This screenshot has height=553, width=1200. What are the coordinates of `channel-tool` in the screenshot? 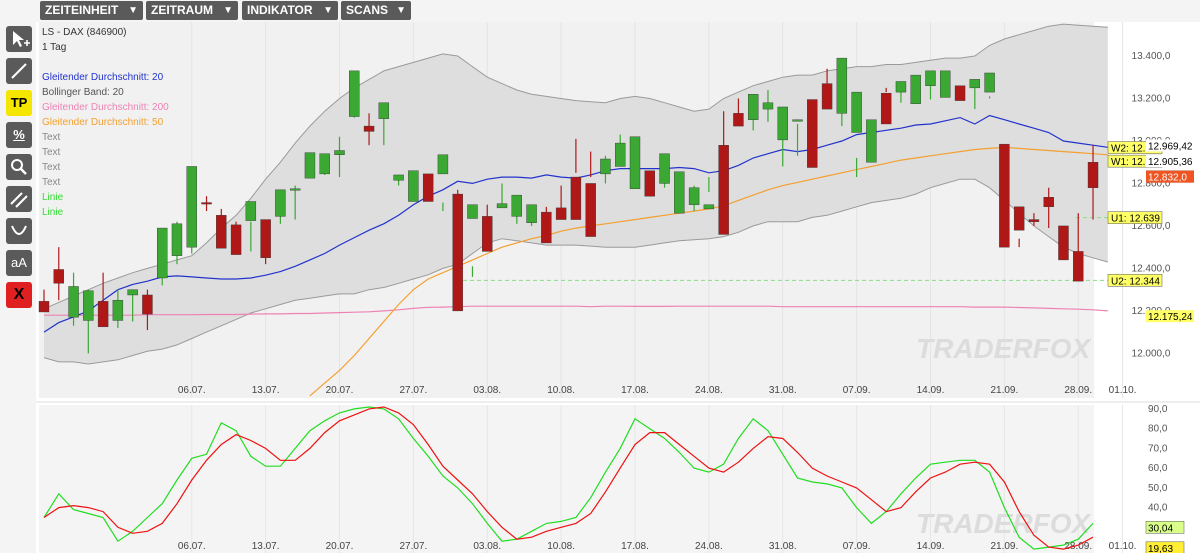 It's located at (19, 199).